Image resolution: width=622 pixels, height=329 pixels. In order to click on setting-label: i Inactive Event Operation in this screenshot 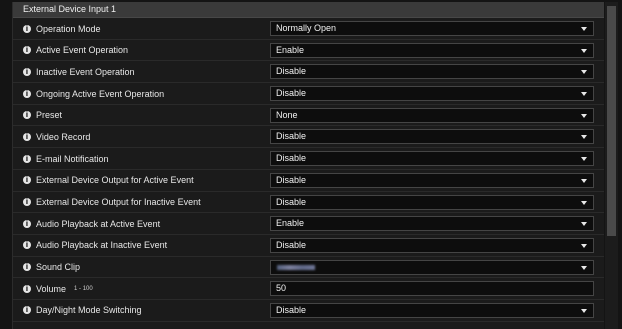, I will do `click(79, 71)`.